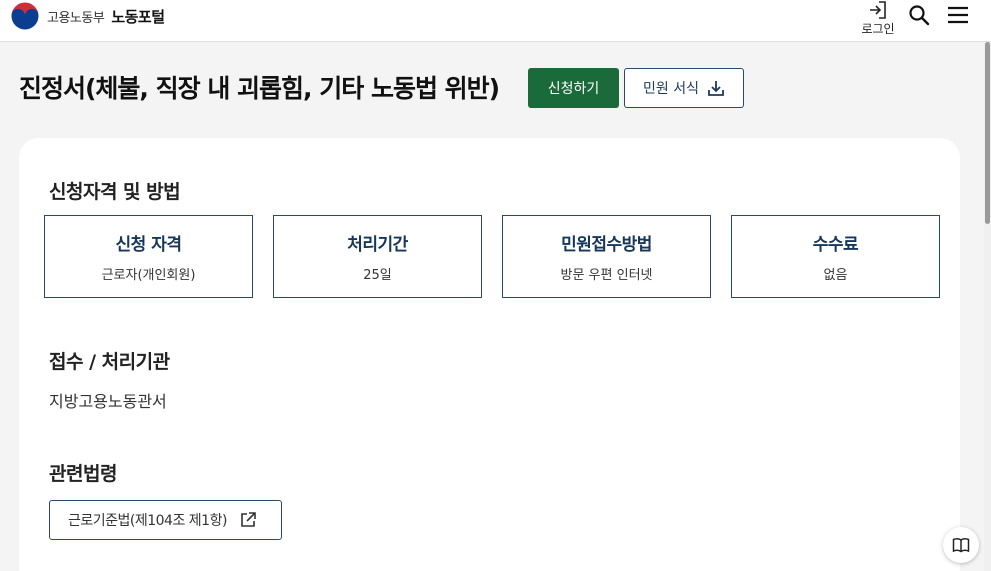 The width and height of the screenshot is (991, 571). I want to click on site-header: 고용노동부 노동포털 로그인, so click(495, 21).